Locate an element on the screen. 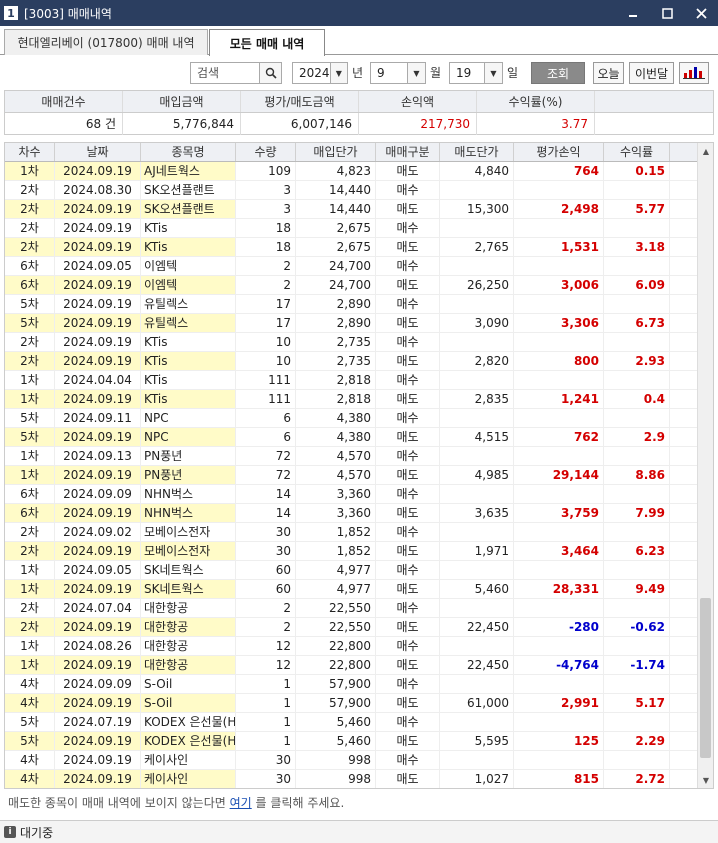 The height and width of the screenshot is (843, 718). summary-values: 68 건 5,776,844 6,007,146 217,730 3.77 is located at coordinates (359, 124).